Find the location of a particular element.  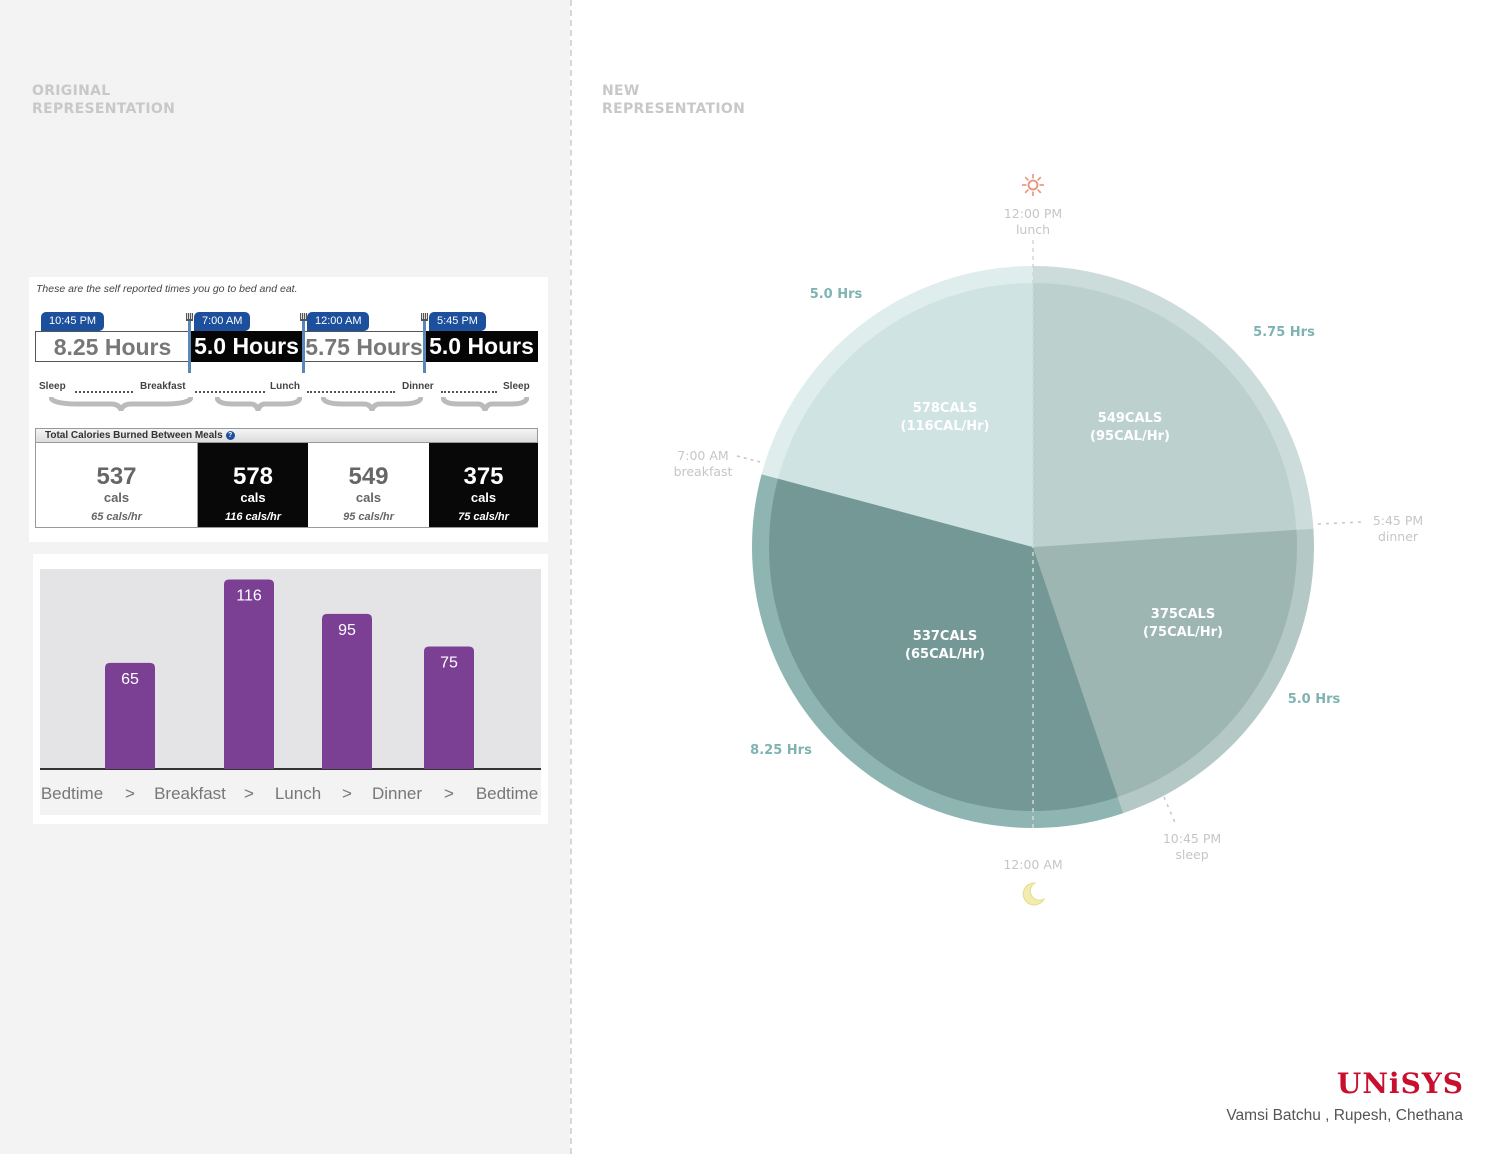

unisys-logo: UNiSYS is located at coordinates (1400, 1083).